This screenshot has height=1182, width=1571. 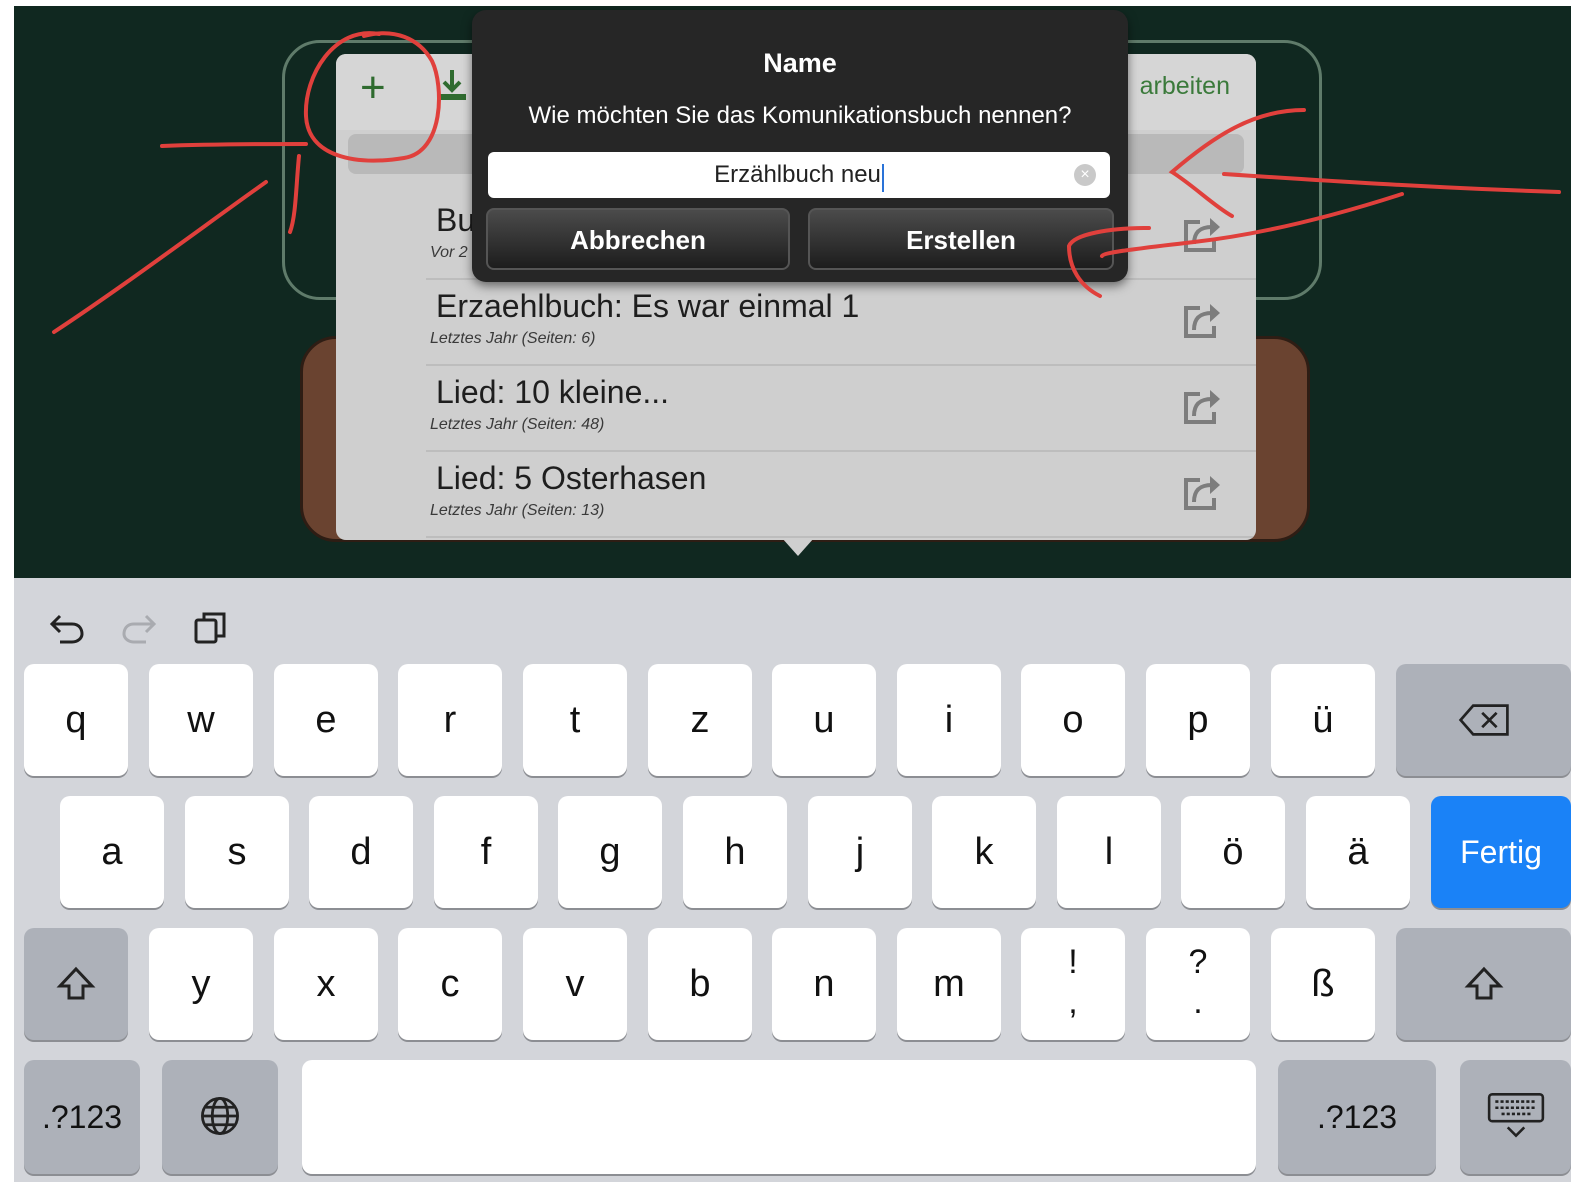 What do you see at coordinates (571, 478) in the screenshot?
I see `book-title: Lied: 5 Osterhasen` at bounding box center [571, 478].